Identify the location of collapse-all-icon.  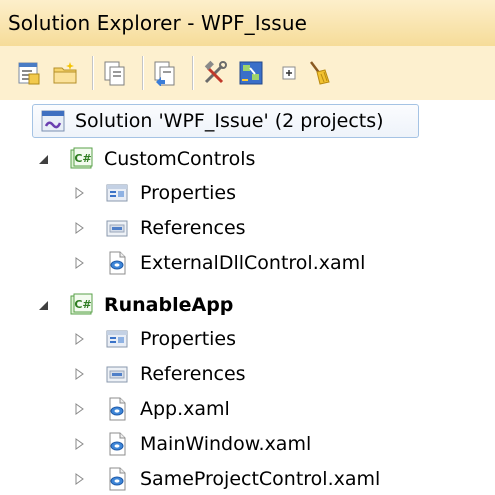
(289, 73).